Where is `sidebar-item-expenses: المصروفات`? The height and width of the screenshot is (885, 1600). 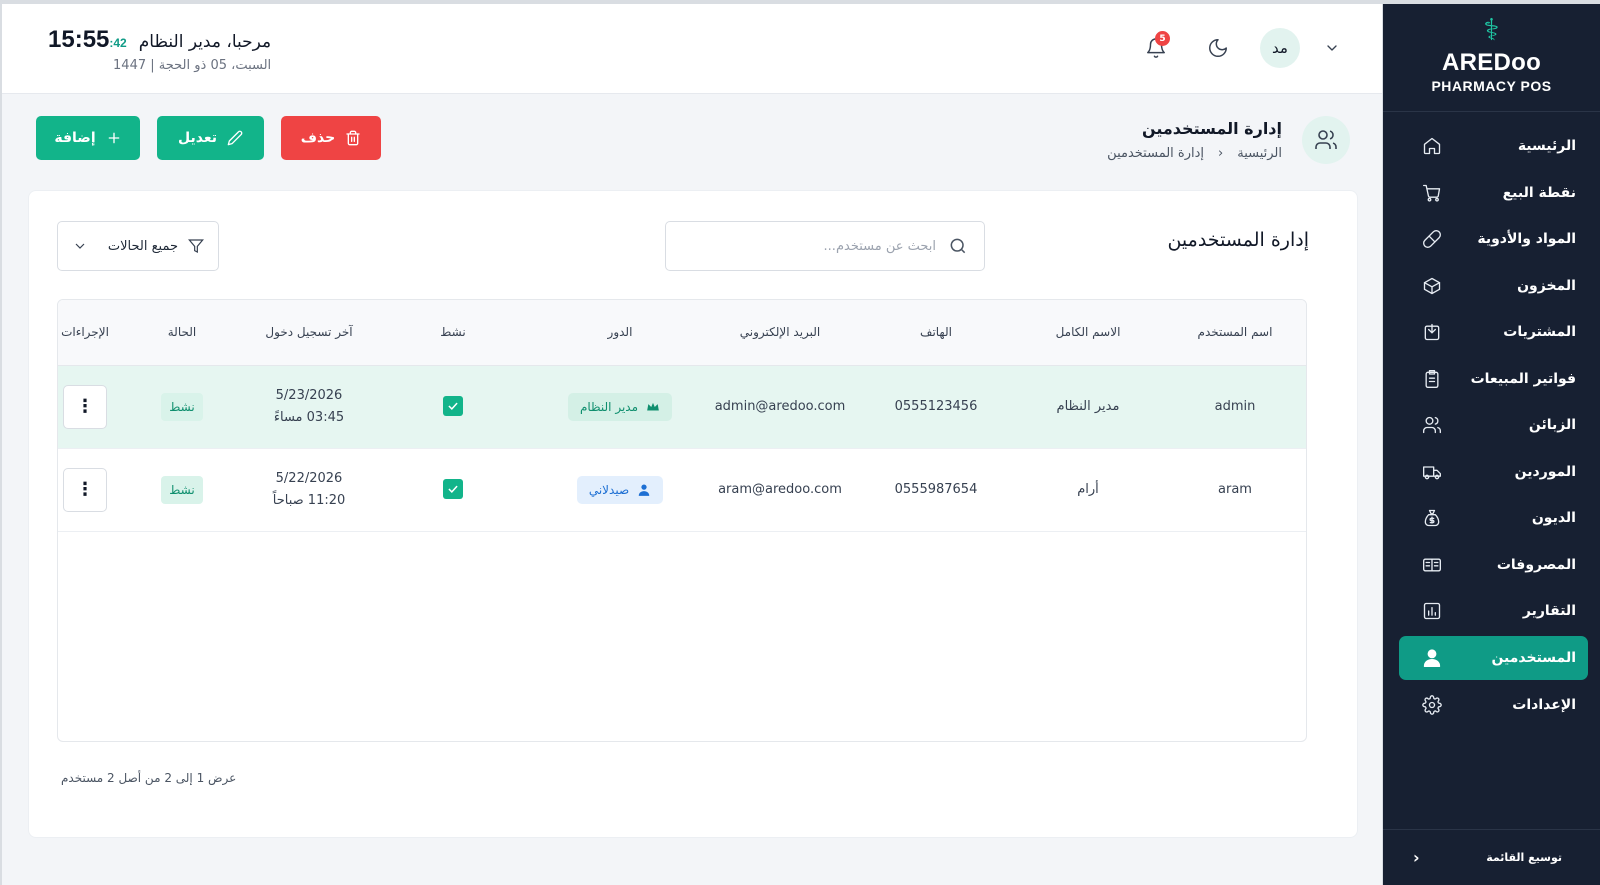 sidebar-item-expenses: المصروفات is located at coordinates (1493, 565).